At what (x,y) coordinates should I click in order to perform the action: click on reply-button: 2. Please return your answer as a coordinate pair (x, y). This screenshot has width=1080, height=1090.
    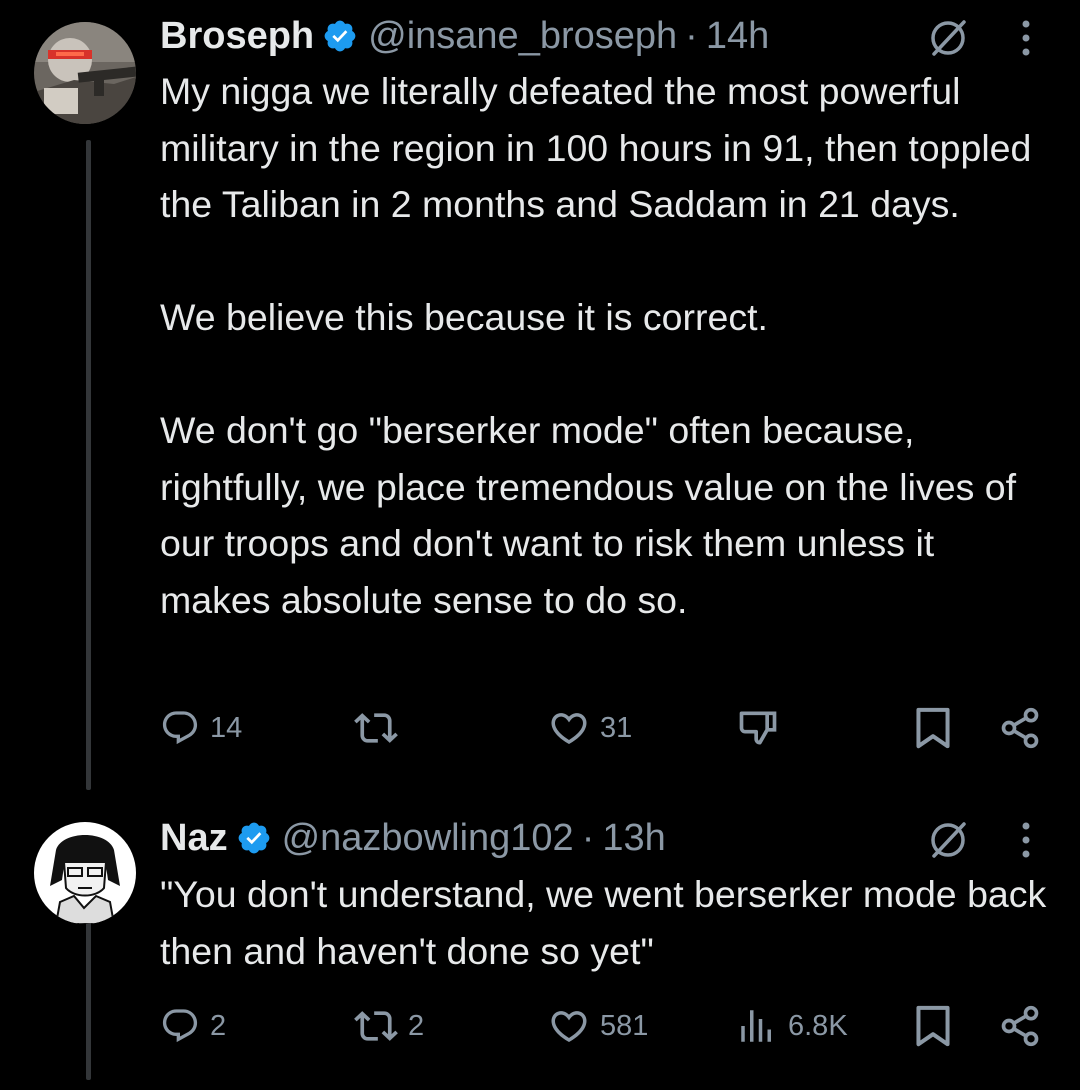
    Looking at the image, I should click on (193, 1026).